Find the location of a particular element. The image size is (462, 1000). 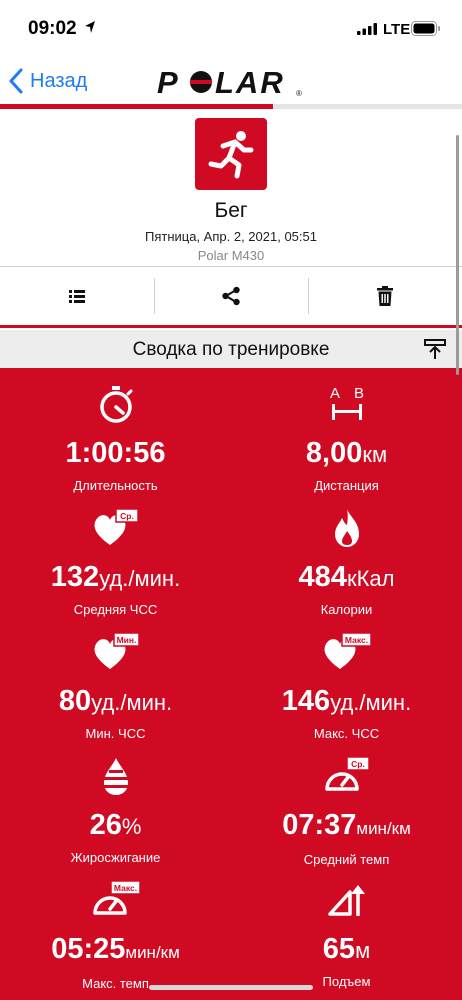

battery-icon is located at coordinates (425, 28).